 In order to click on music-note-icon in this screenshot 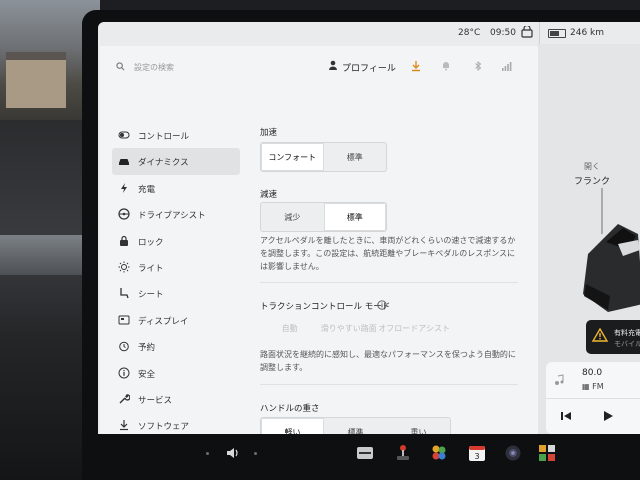, I will do `click(559, 379)`.